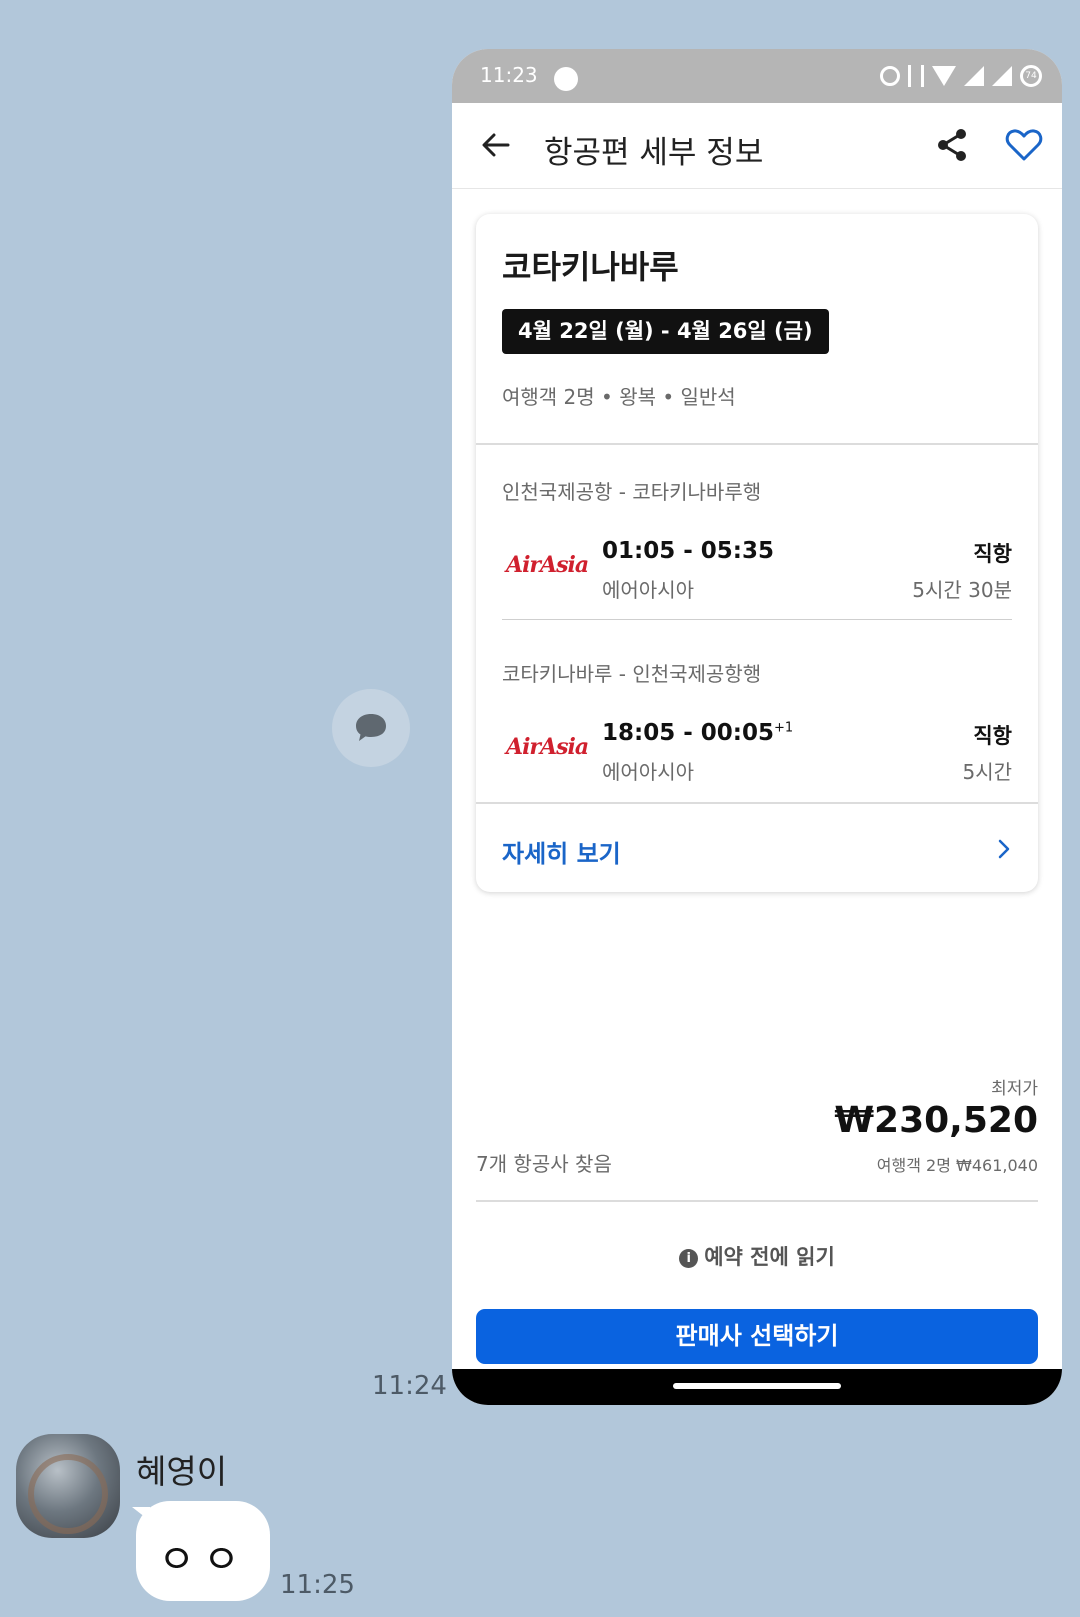 The height and width of the screenshot is (1617, 1080). I want to click on wifi-icon, so click(944, 76).